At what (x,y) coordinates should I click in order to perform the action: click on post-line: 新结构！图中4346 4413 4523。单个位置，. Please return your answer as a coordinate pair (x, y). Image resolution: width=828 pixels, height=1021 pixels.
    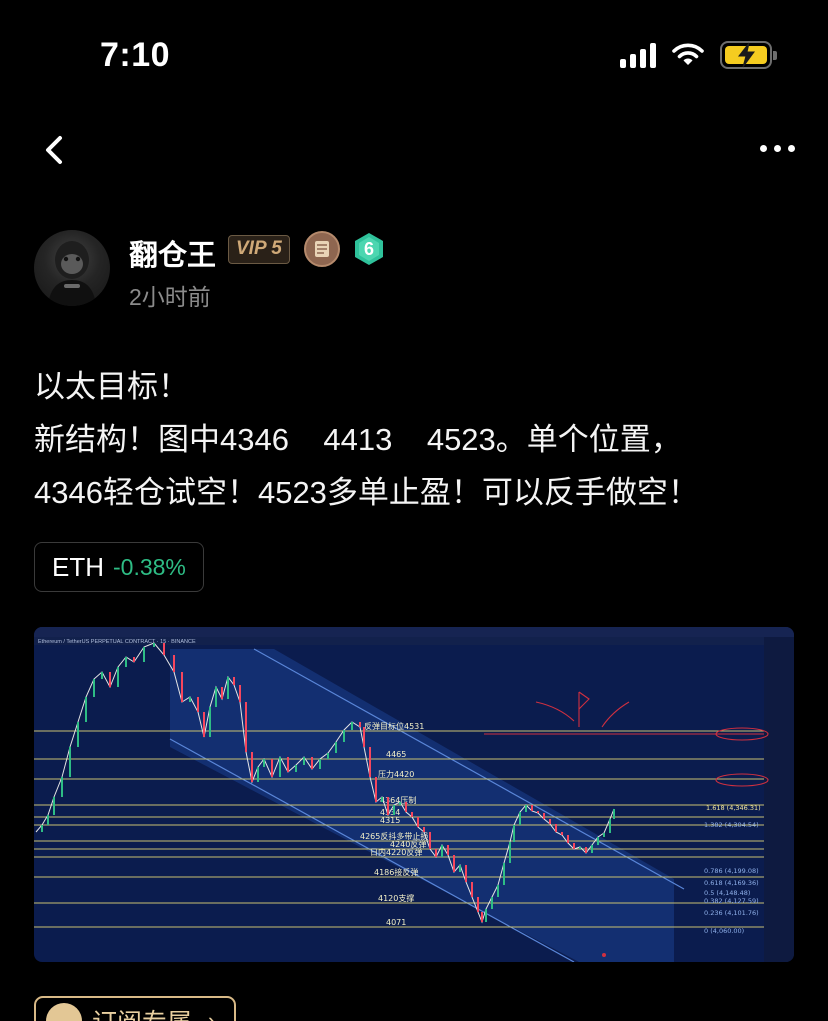
    Looking at the image, I should click on (358, 439).